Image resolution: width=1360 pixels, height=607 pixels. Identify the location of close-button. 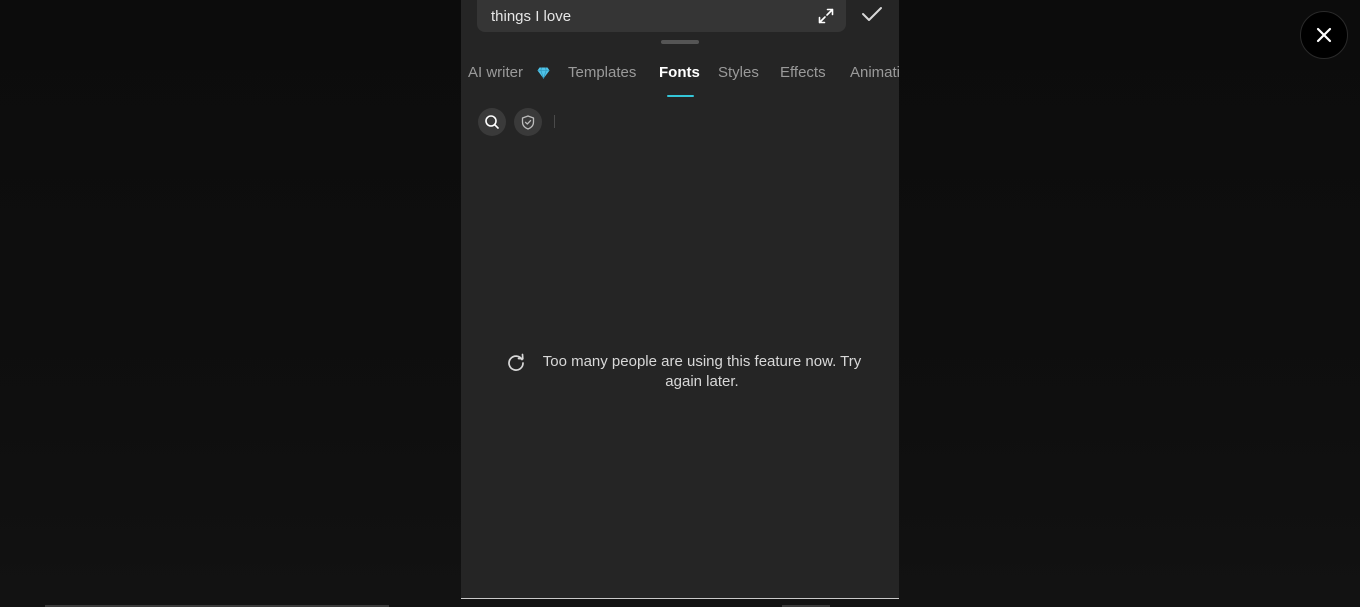
(1324, 35).